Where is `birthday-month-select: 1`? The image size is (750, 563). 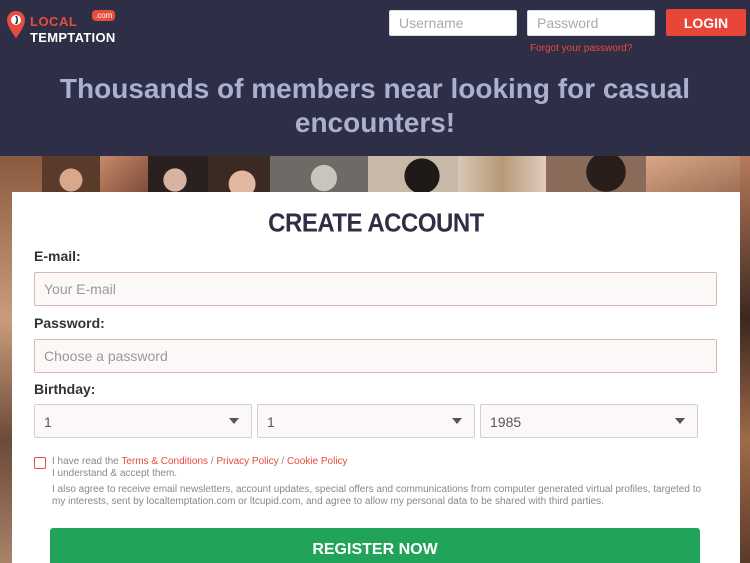 birthday-month-select: 1 is located at coordinates (366, 421).